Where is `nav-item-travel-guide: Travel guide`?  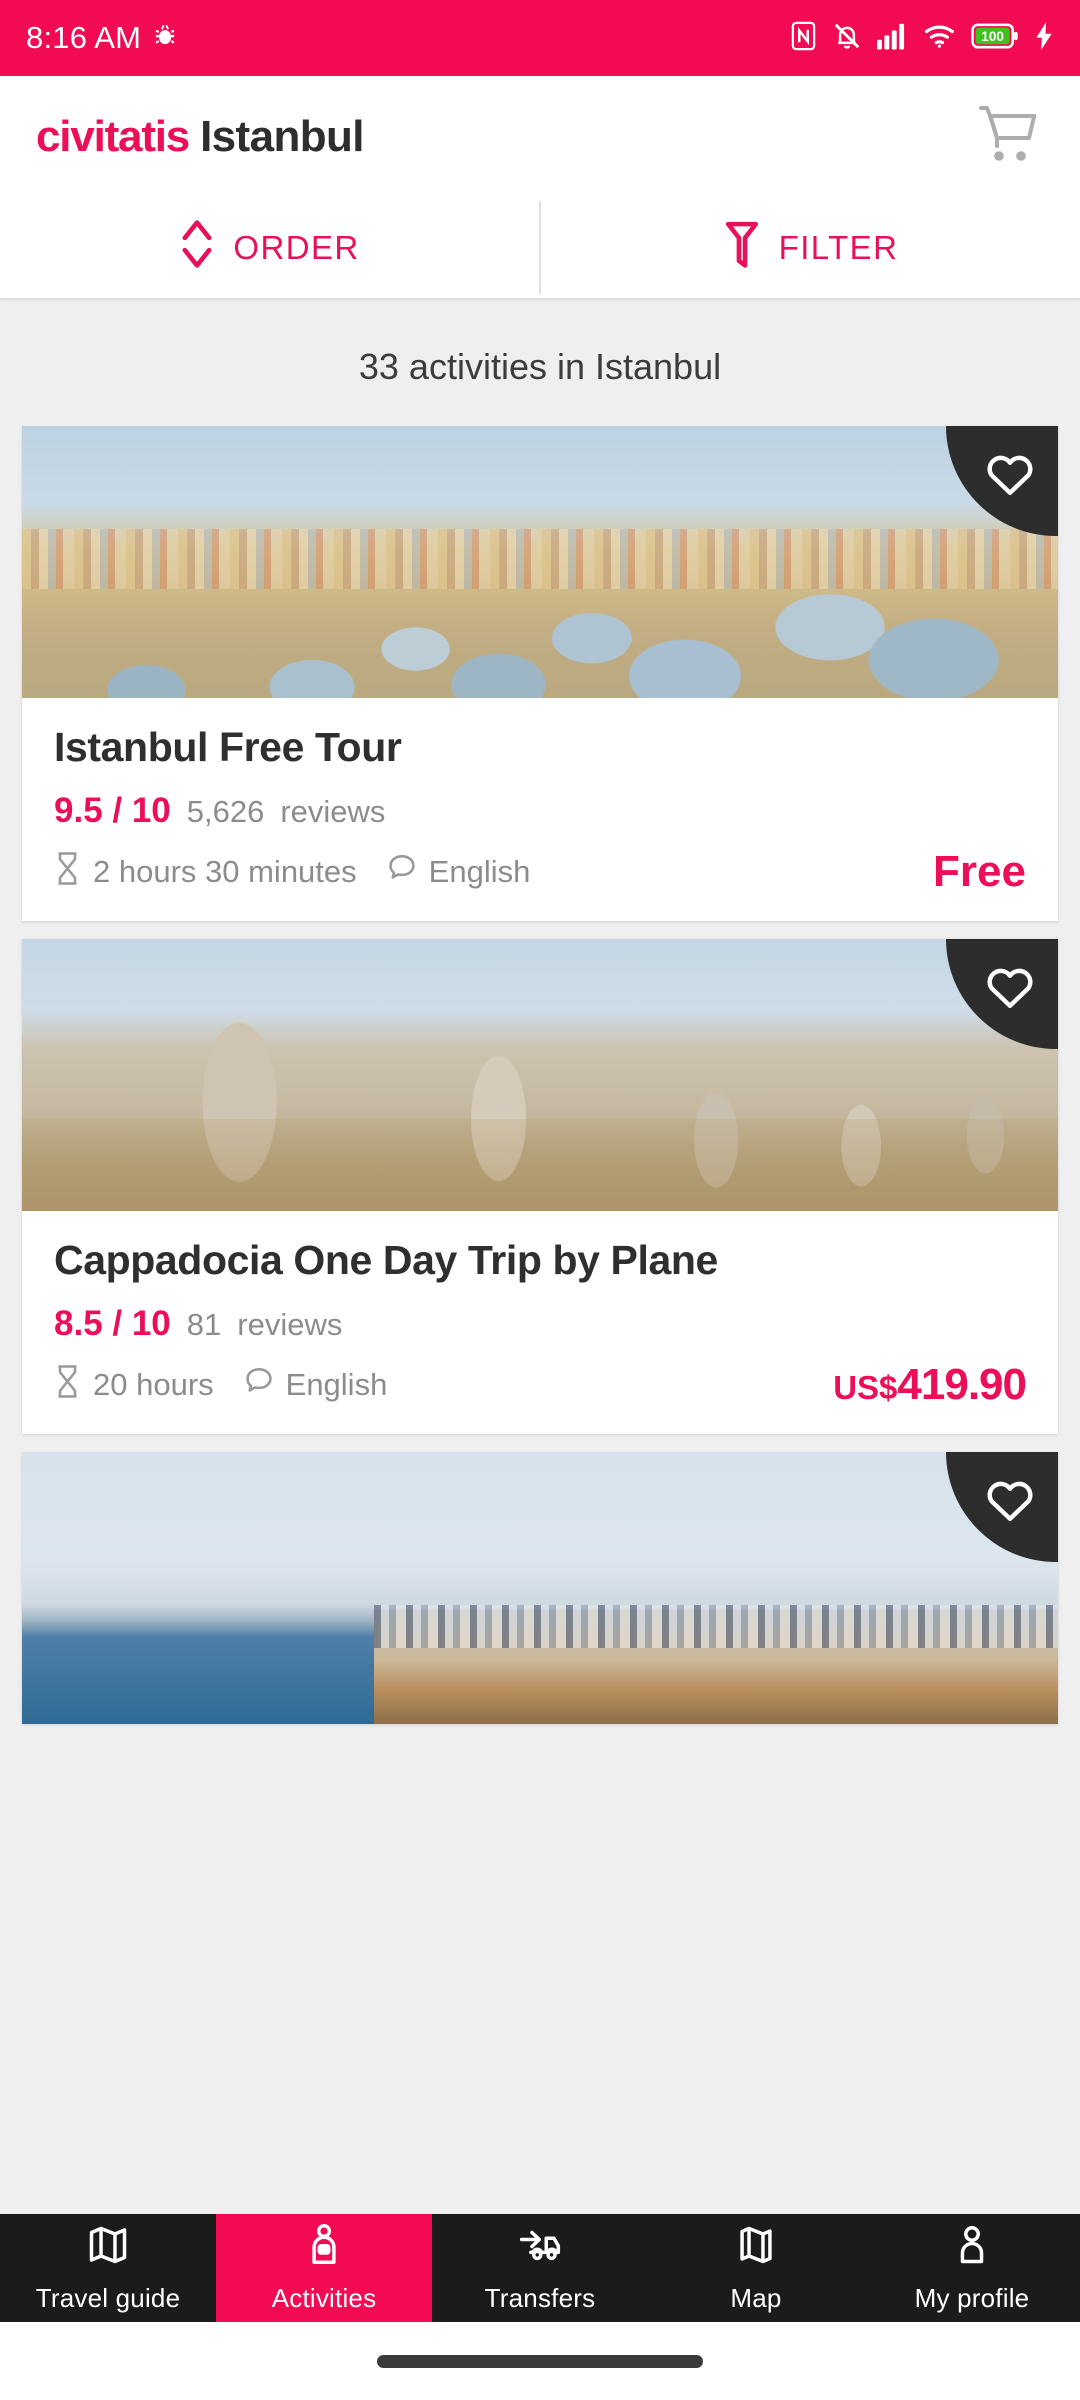
nav-item-travel-guide: Travel guide is located at coordinates (108, 2268).